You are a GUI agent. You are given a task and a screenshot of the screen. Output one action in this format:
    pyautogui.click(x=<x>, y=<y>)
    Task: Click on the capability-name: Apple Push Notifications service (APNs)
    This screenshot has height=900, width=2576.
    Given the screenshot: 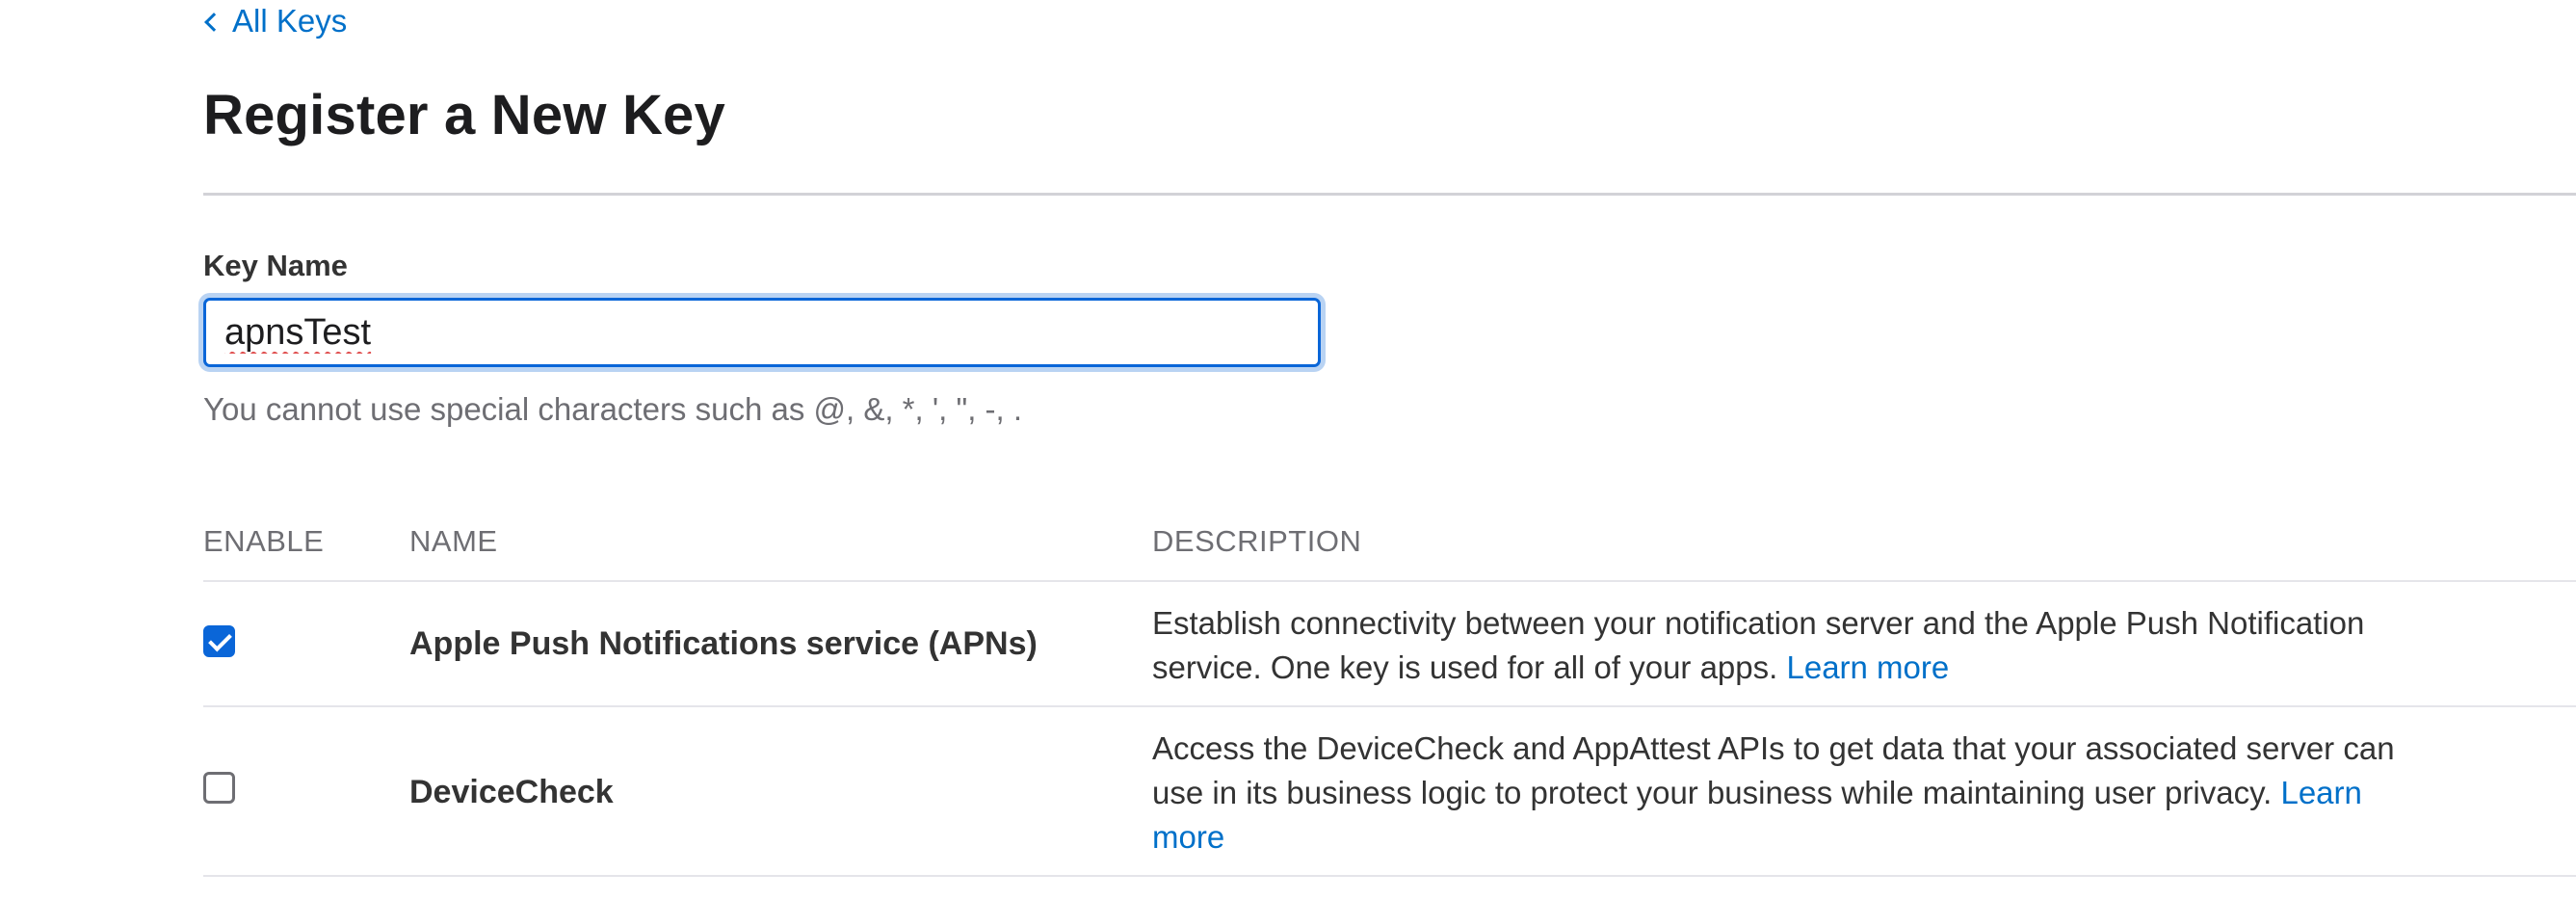 What is the action you would take?
    pyautogui.click(x=723, y=643)
    